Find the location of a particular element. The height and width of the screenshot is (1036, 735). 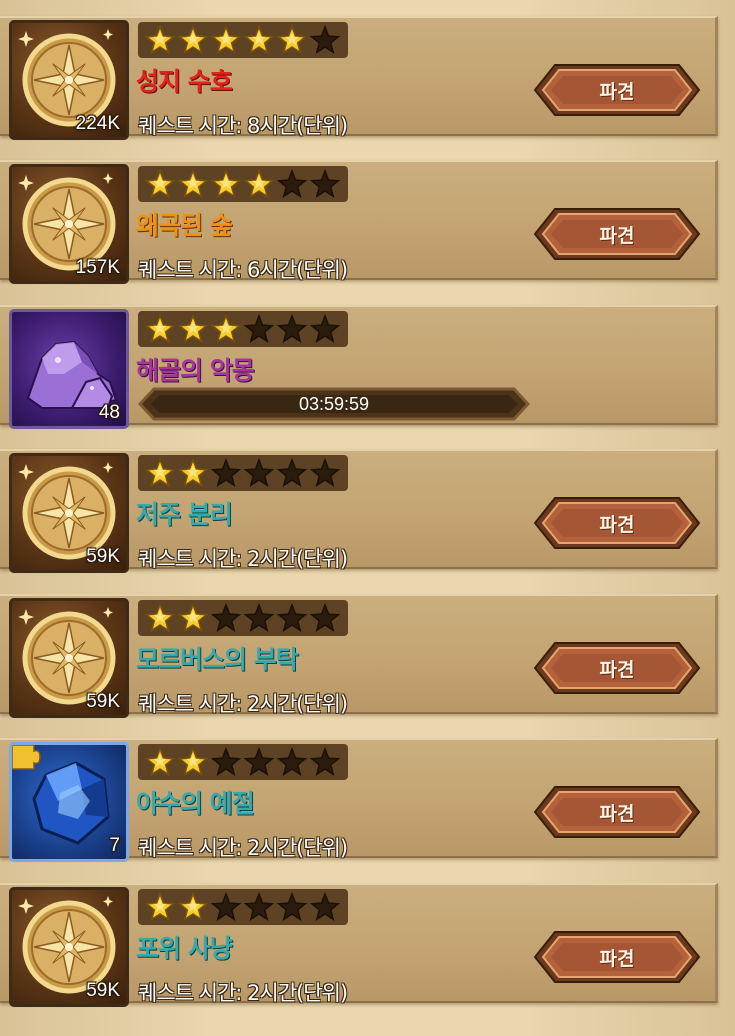

quest-row: 59K 모르버스의 부탁 퀘스트 시간: 2시간(단위) 파견 is located at coordinates (359, 656).